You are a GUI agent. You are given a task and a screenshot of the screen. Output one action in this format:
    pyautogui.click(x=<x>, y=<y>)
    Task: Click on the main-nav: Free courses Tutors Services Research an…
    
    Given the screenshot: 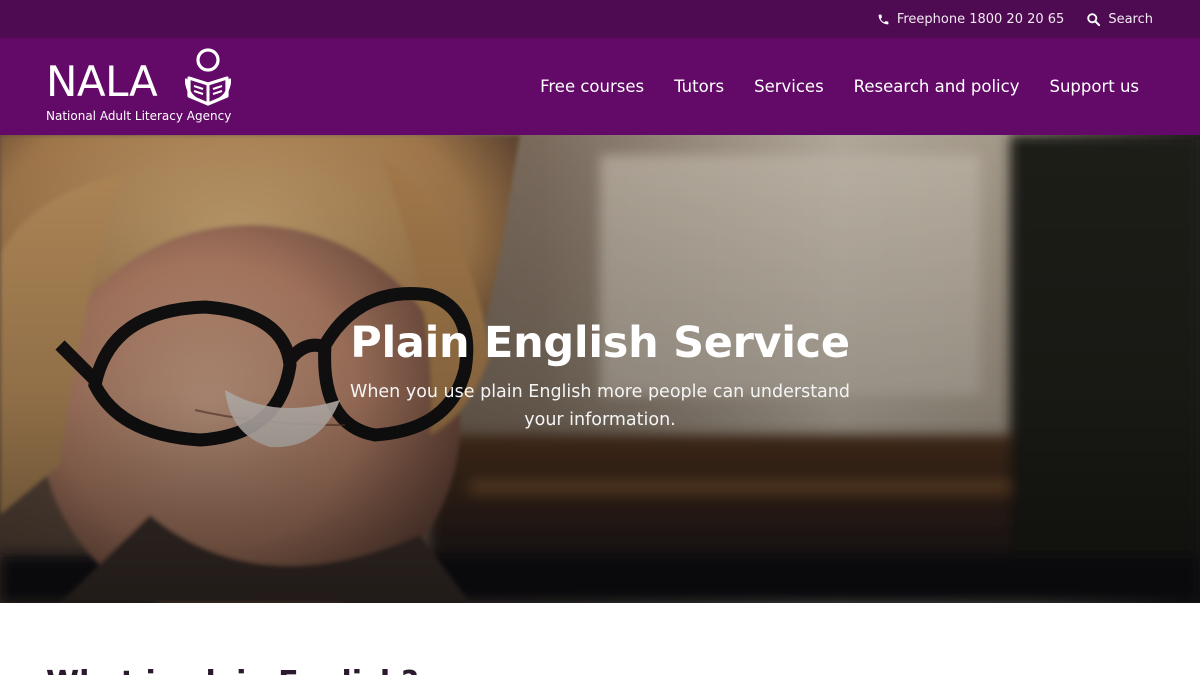 What is the action you would take?
    pyautogui.click(x=839, y=86)
    